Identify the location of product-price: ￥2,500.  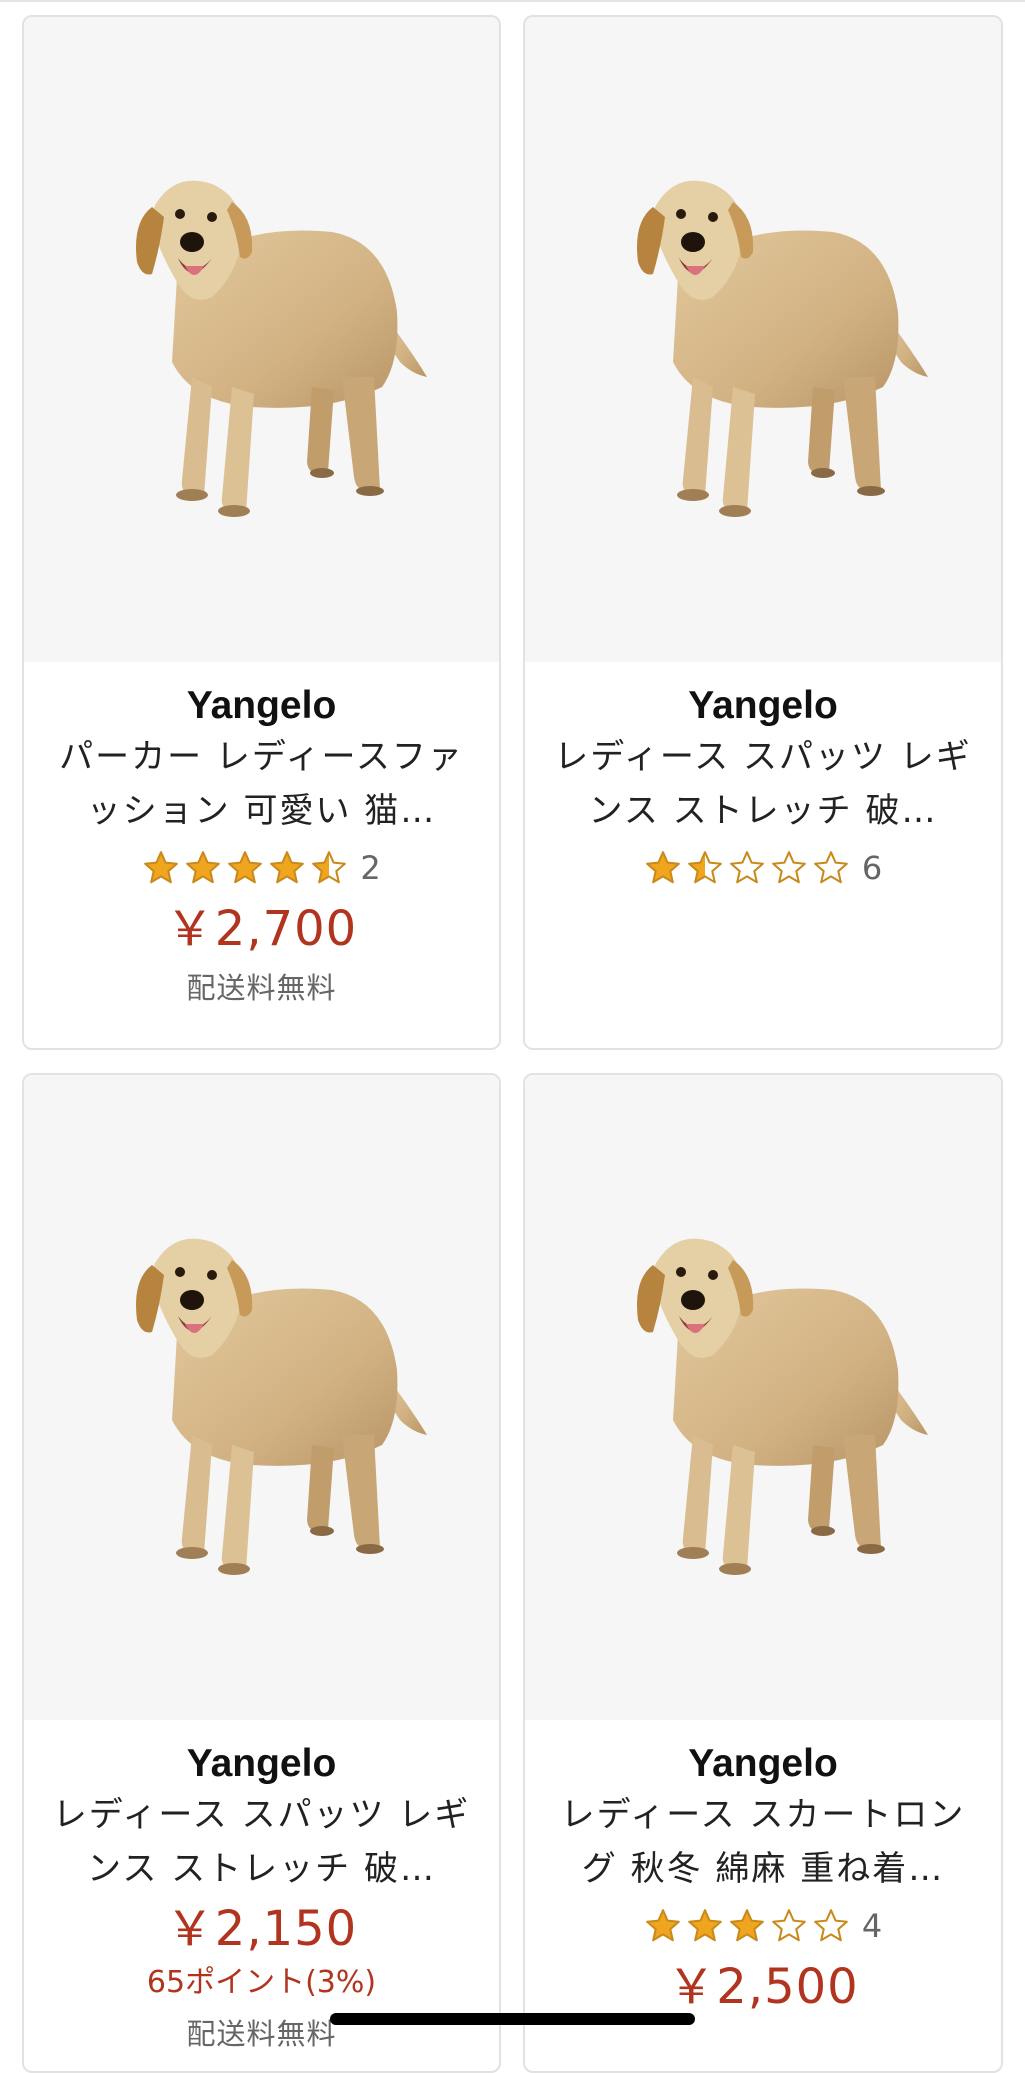
(763, 1987).